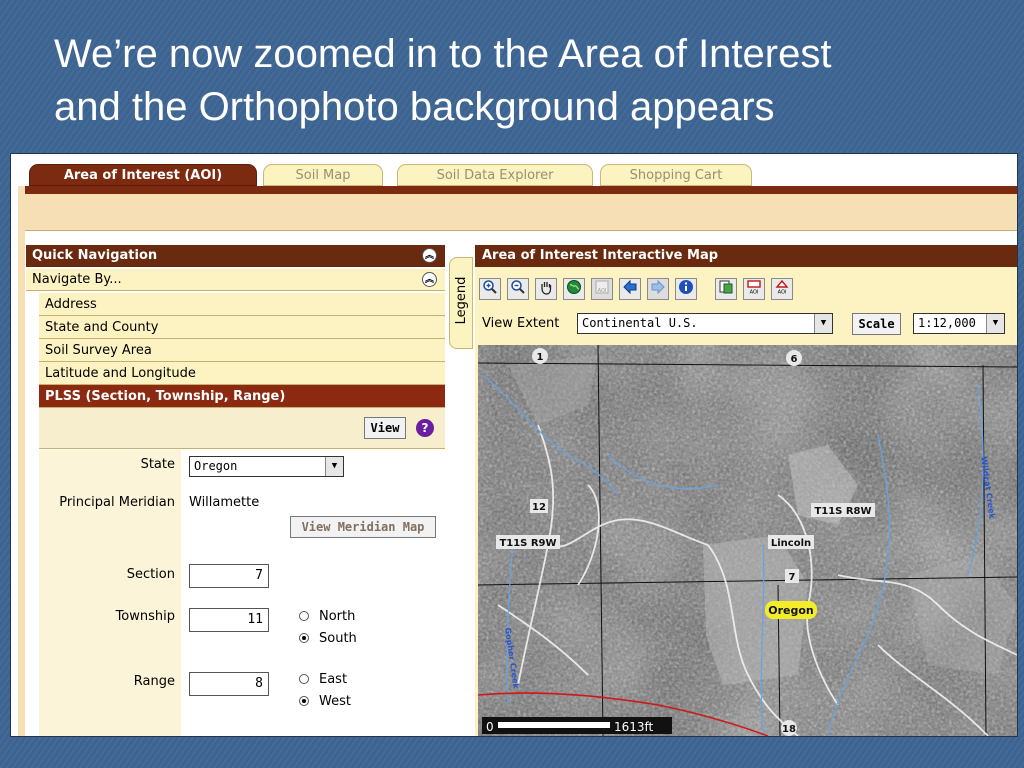 The image size is (1024, 768). What do you see at coordinates (791, 543) in the screenshot?
I see `map-label-county: Lincoln` at bounding box center [791, 543].